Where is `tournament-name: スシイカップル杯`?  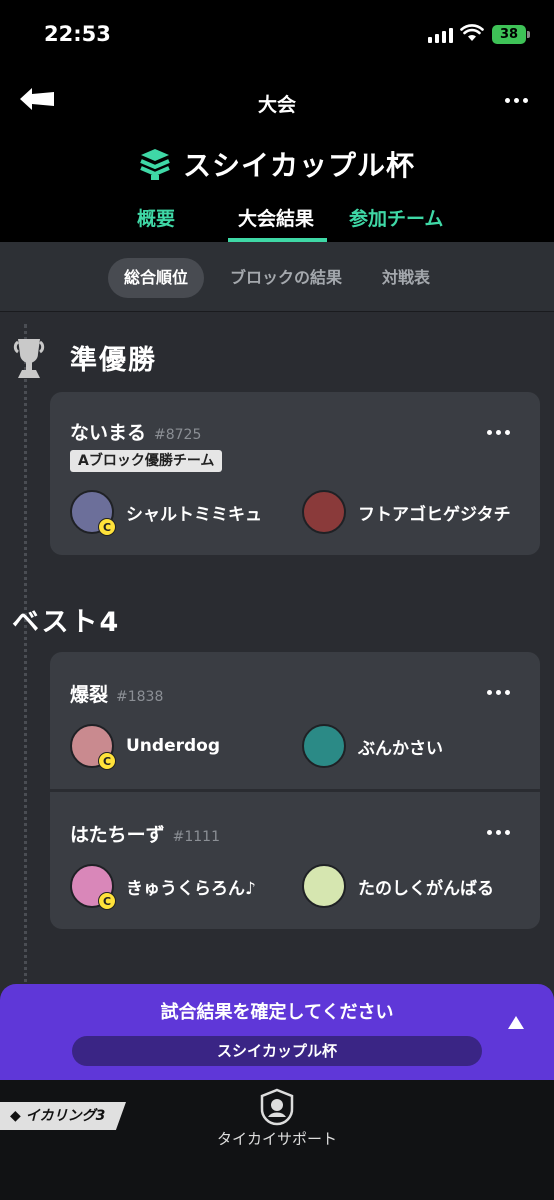 tournament-name: スシイカップル杯 is located at coordinates (298, 165).